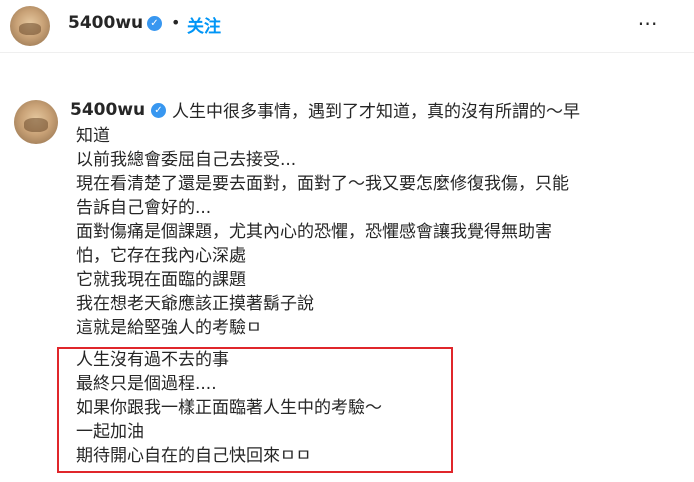  What do you see at coordinates (648, 23) in the screenshot?
I see `more-options-icon: ⋯` at bounding box center [648, 23].